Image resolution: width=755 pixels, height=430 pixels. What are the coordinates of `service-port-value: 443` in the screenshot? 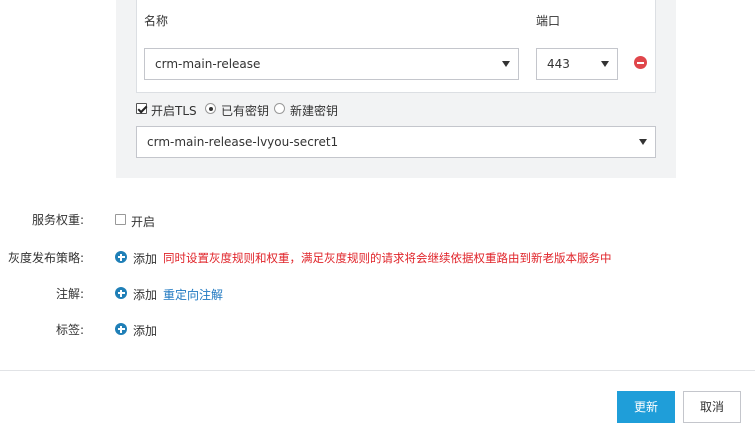 It's located at (558, 64).